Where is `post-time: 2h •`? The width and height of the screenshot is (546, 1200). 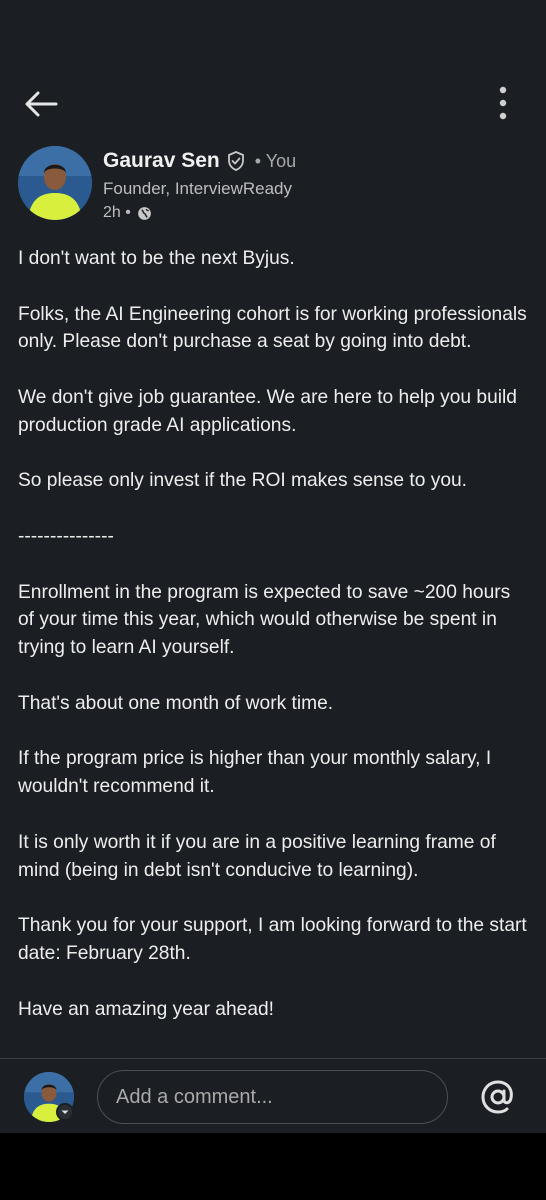 post-time: 2h • is located at coordinates (117, 212).